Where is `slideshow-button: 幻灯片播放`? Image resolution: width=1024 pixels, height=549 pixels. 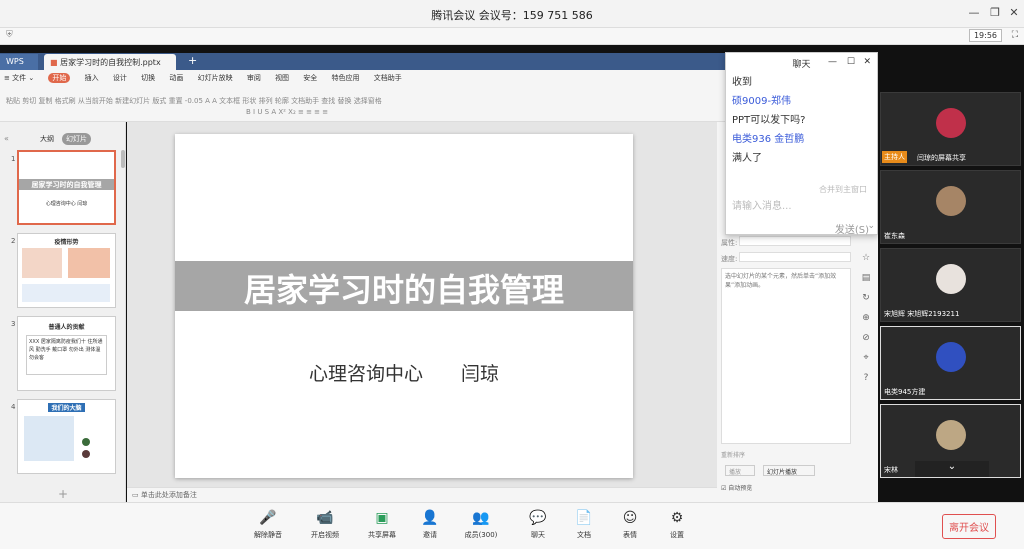
slideshow-button: 幻灯片播放 is located at coordinates (789, 470).